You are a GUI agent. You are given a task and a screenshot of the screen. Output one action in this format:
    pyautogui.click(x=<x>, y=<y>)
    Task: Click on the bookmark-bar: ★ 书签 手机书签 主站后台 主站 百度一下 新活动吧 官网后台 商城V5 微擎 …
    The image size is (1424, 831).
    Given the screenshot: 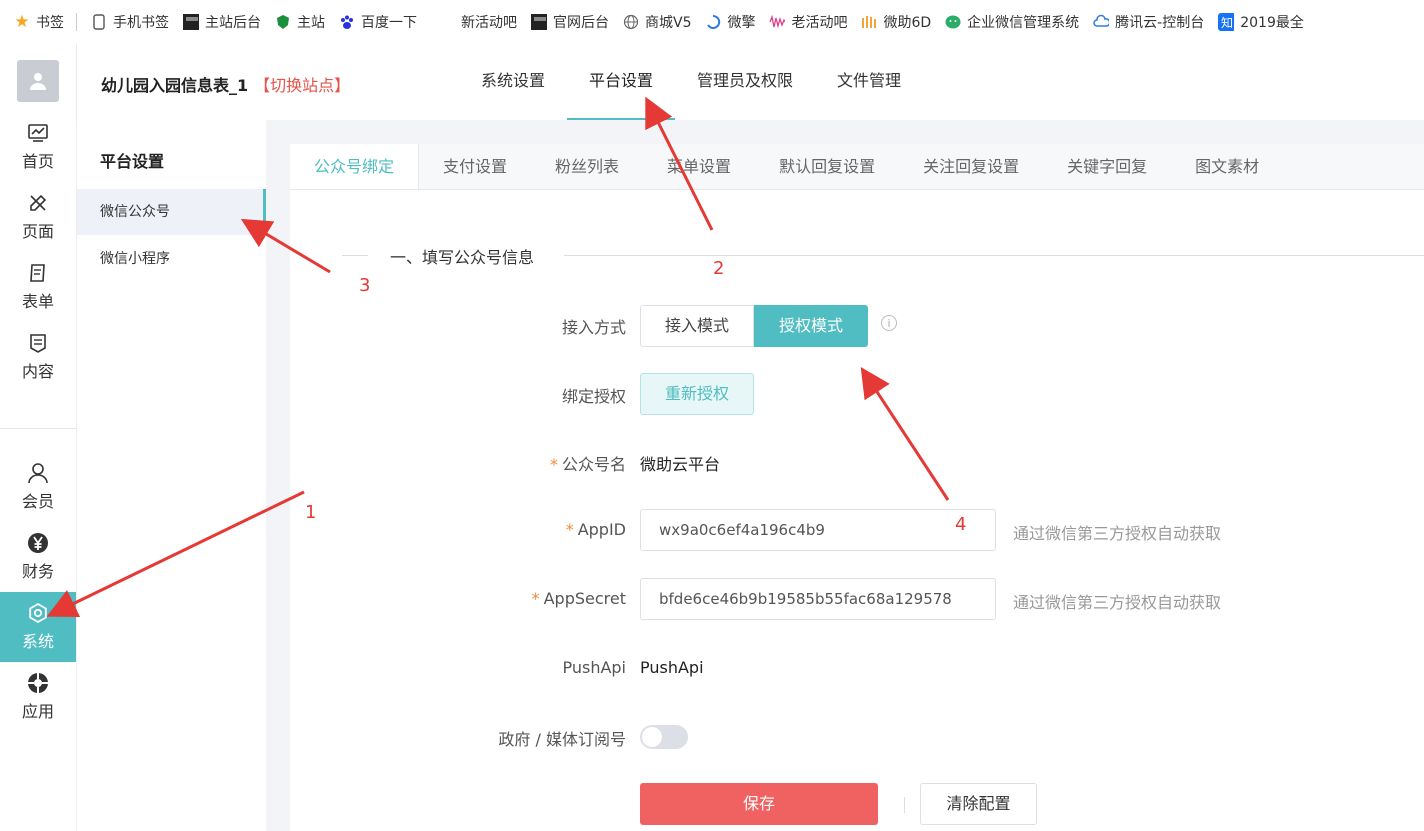 What is the action you would take?
    pyautogui.click(x=712, y=22)
    